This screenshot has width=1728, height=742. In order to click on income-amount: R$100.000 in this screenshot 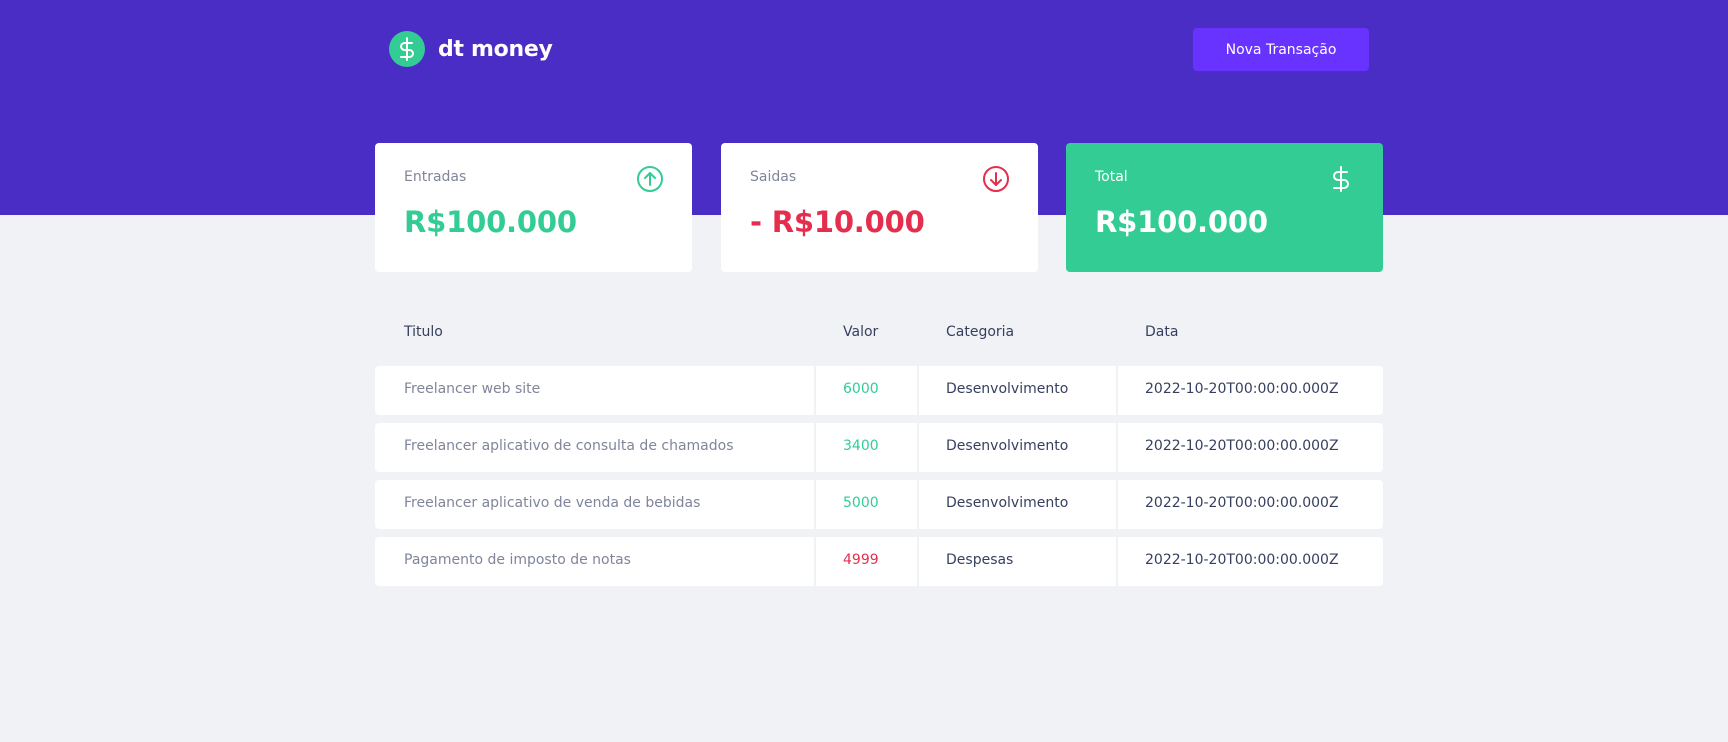, I will do `click(490, 222)`.